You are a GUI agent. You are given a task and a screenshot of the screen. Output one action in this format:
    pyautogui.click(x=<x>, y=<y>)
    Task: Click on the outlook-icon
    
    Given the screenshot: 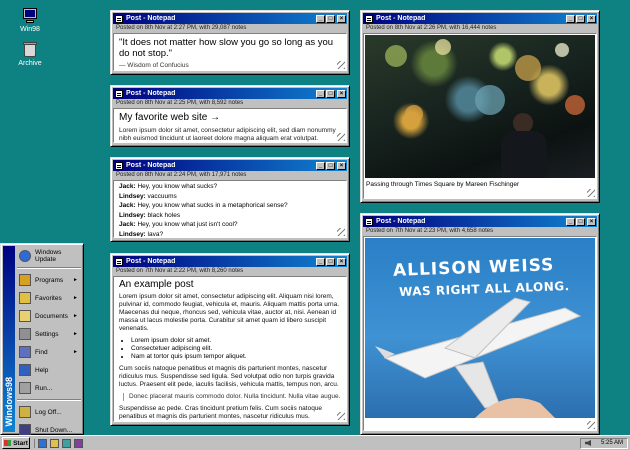 What is the action you would take?
    pyautogui.click(x=54, y=443)
    